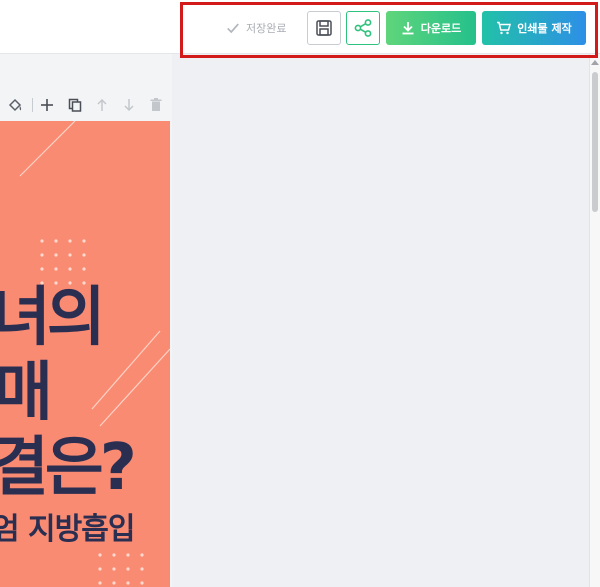 The width and height of the screenshot is (600, 587). I want to click on arrow-down-icon, so click(129, 105).